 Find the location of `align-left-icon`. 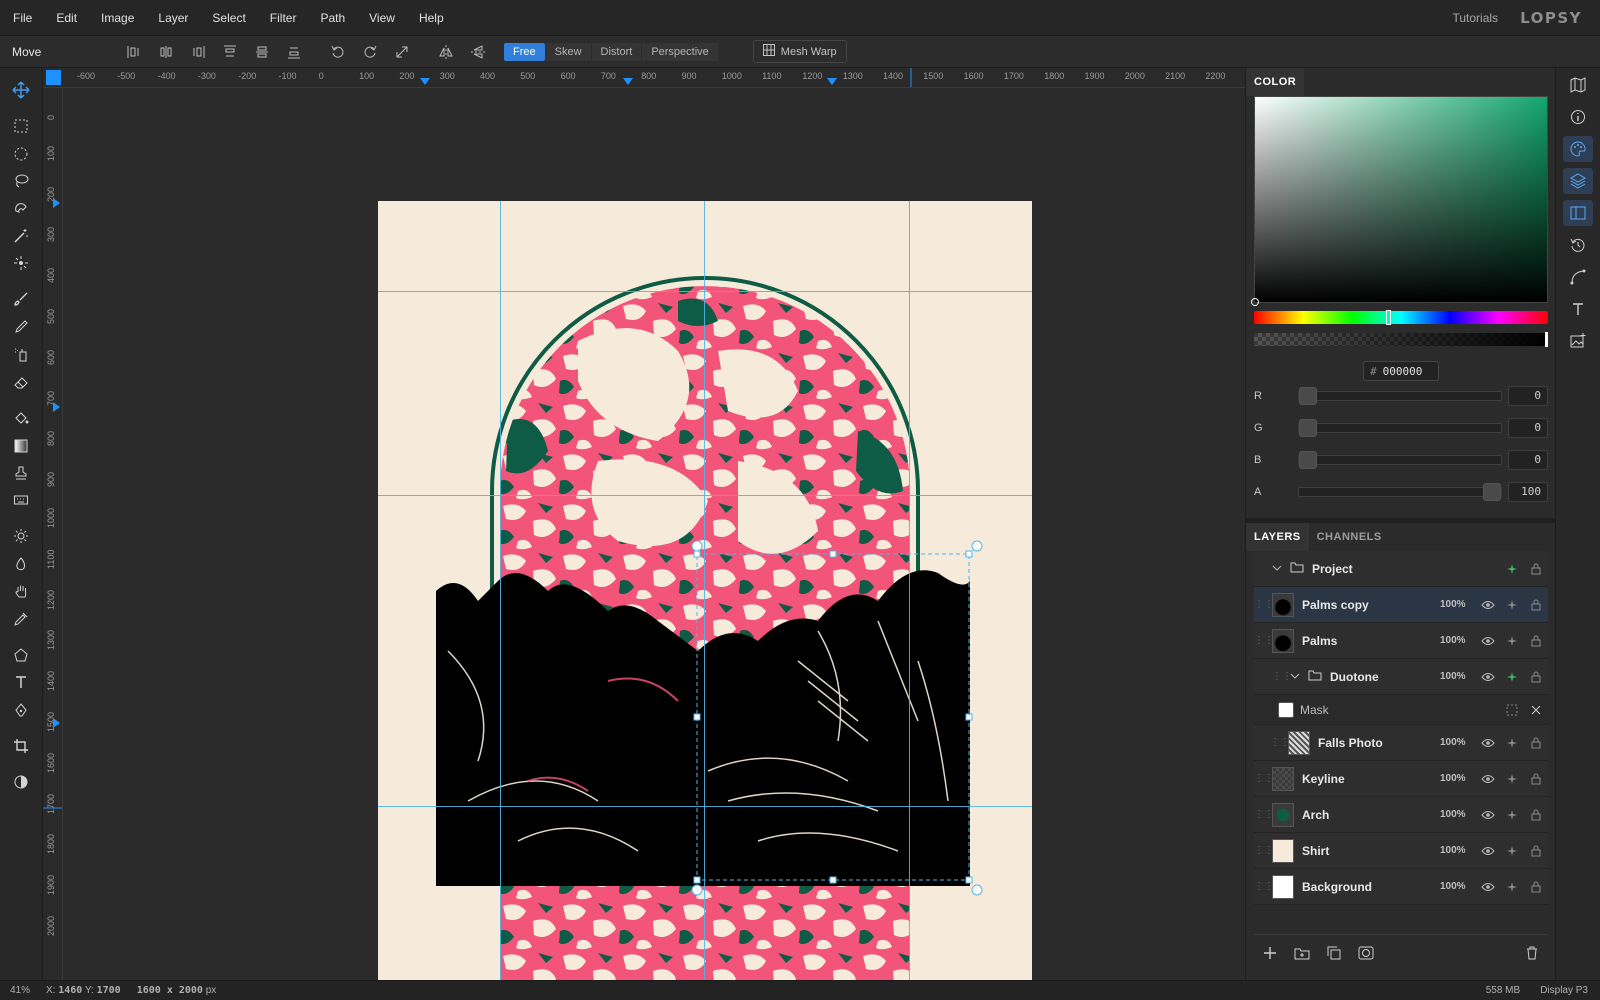

align-left-icon is located at coordinates (134, 52).